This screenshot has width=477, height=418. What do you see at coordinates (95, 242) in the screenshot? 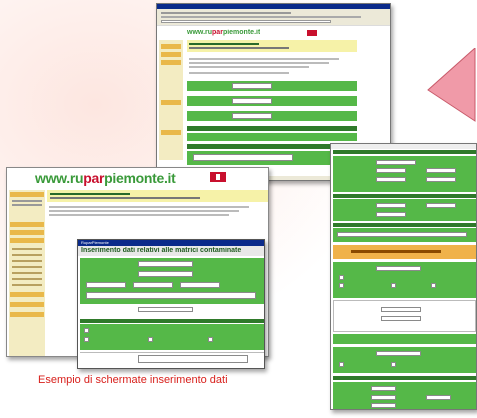
I see `dialog-title: RuparPiemonte` at bounding box center [95, 242].